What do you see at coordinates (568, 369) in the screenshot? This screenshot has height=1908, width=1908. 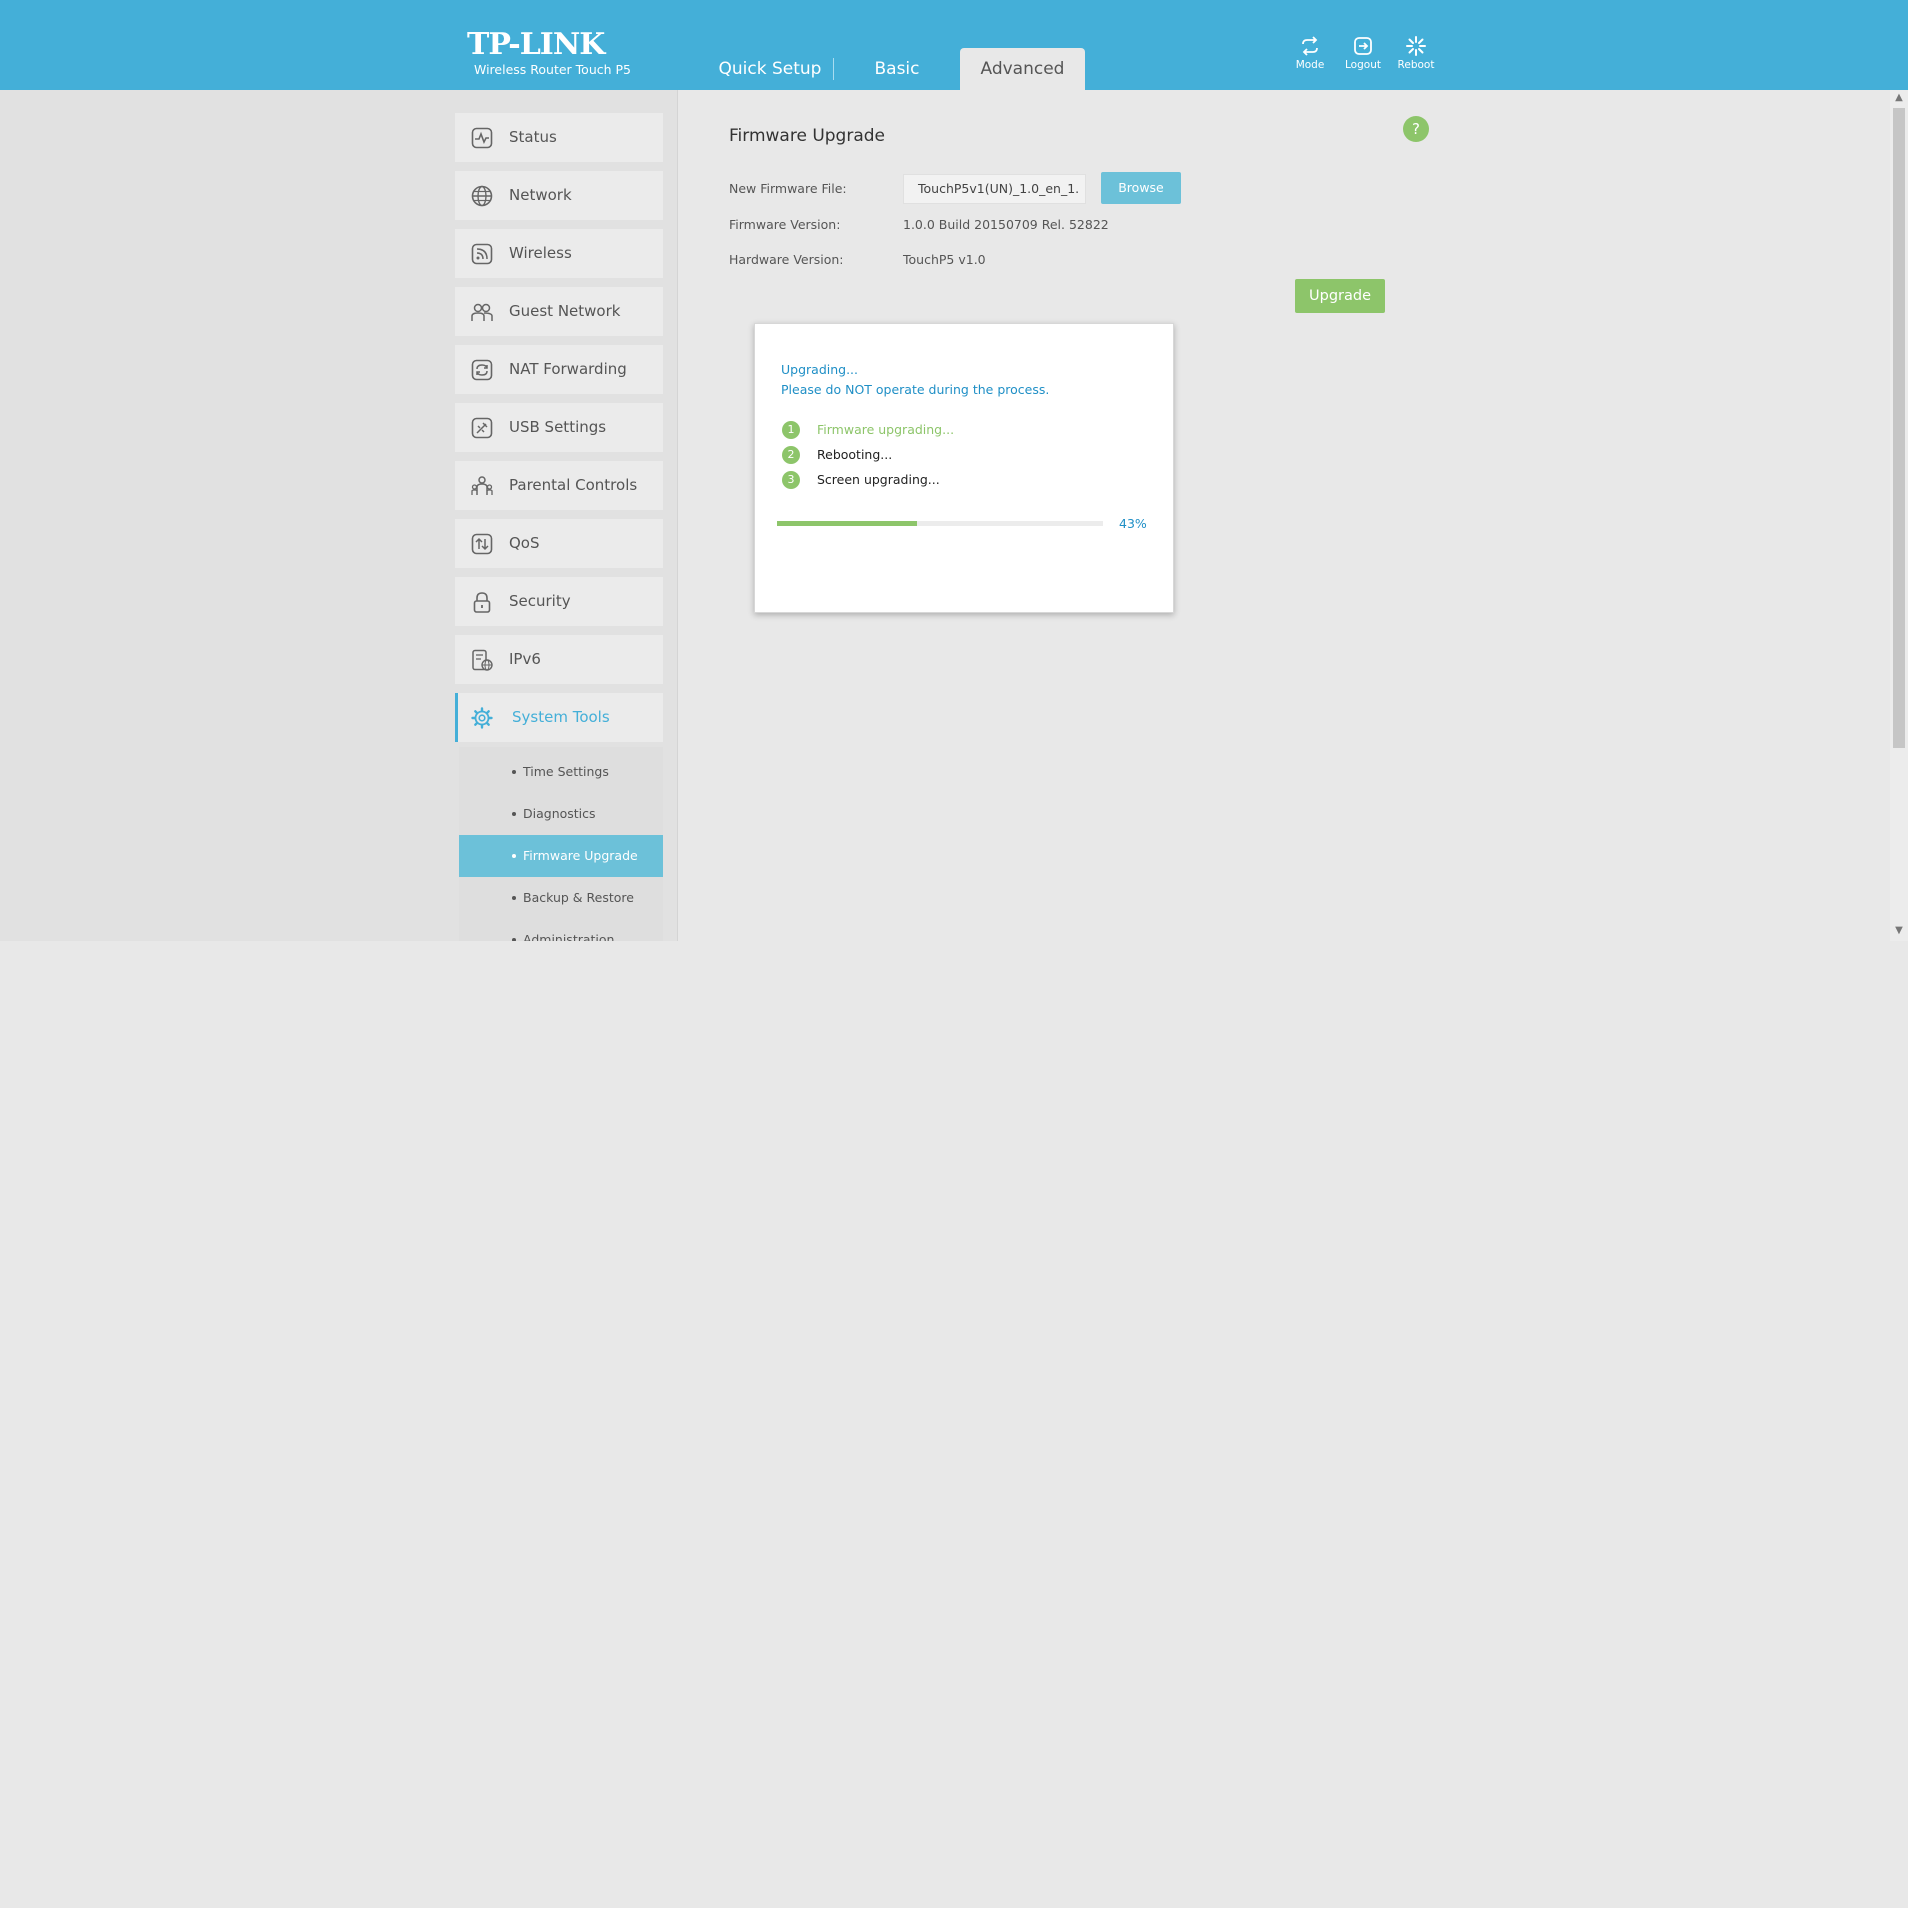 I see `sidebar-item-label: NAT Forwarding` at bounding box center [568, 369].